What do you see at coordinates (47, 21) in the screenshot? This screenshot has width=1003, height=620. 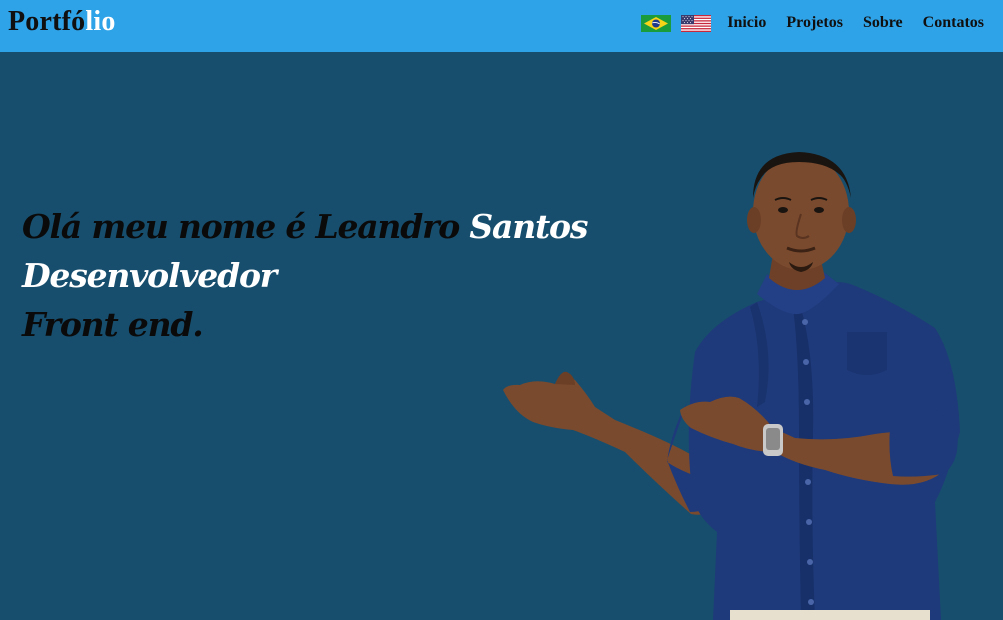 I see `logo-text-dark: Portfó` at bounding box center [47, 21].